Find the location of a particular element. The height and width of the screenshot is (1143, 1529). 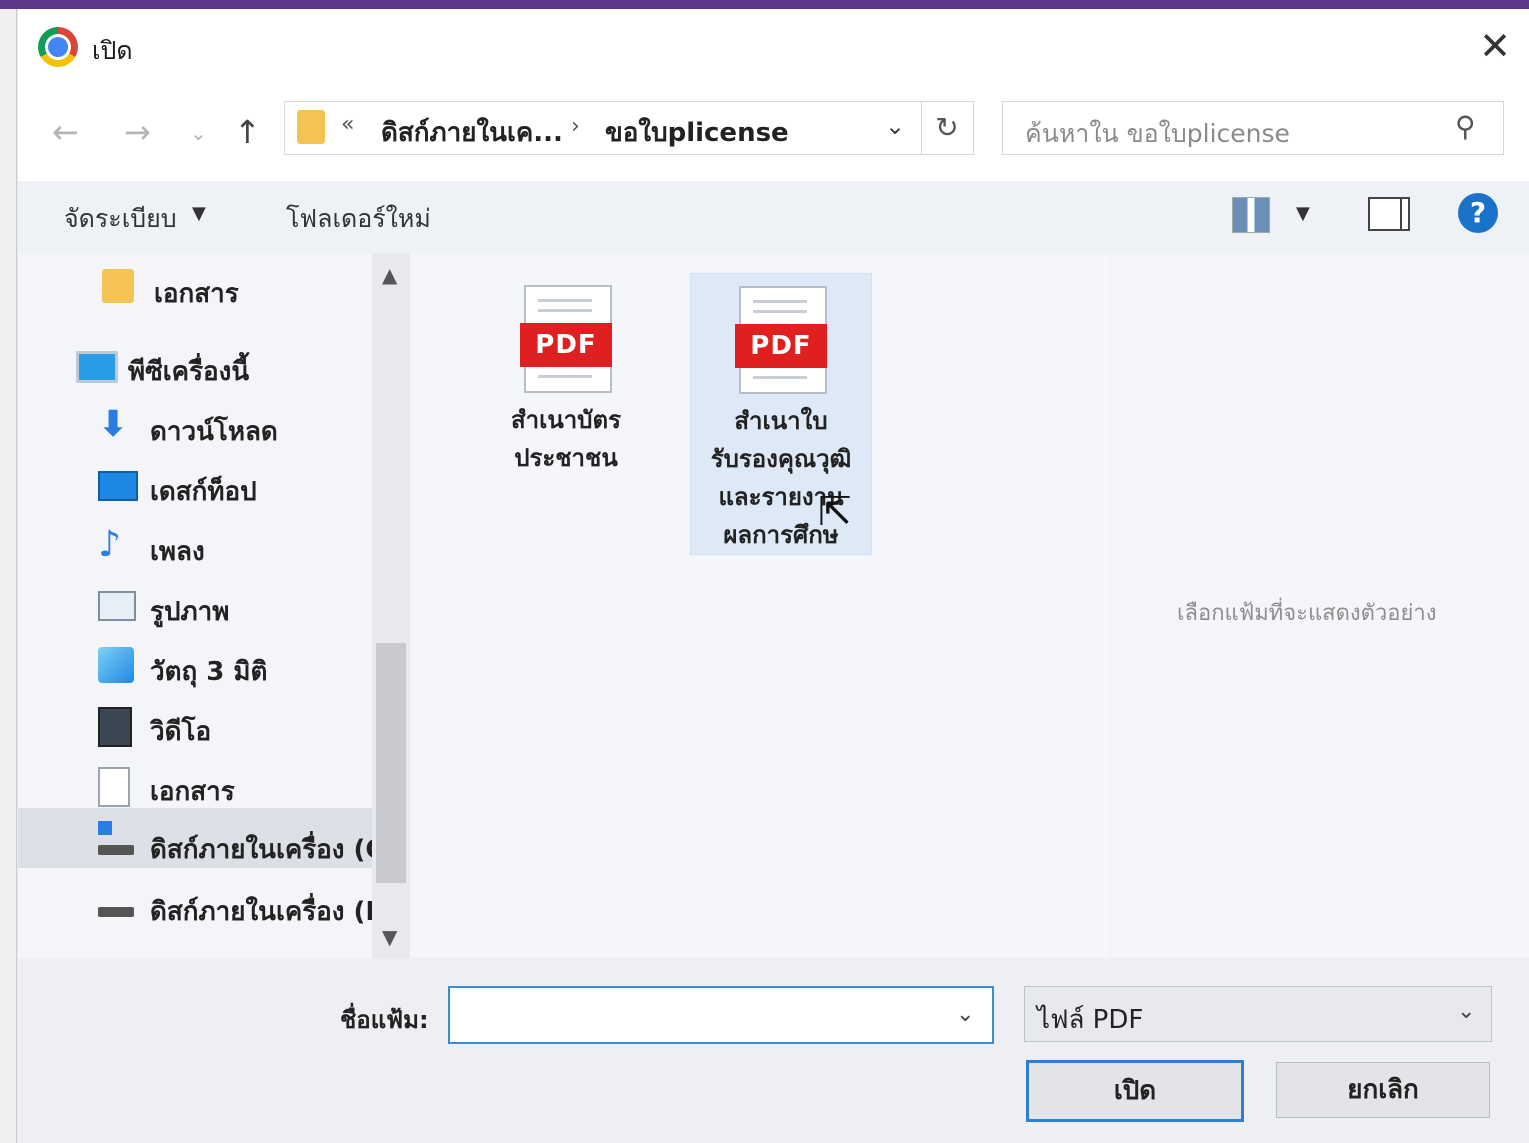

filetype-dropdown-icon: ⌄ is located at coordinates (1466, 1011).